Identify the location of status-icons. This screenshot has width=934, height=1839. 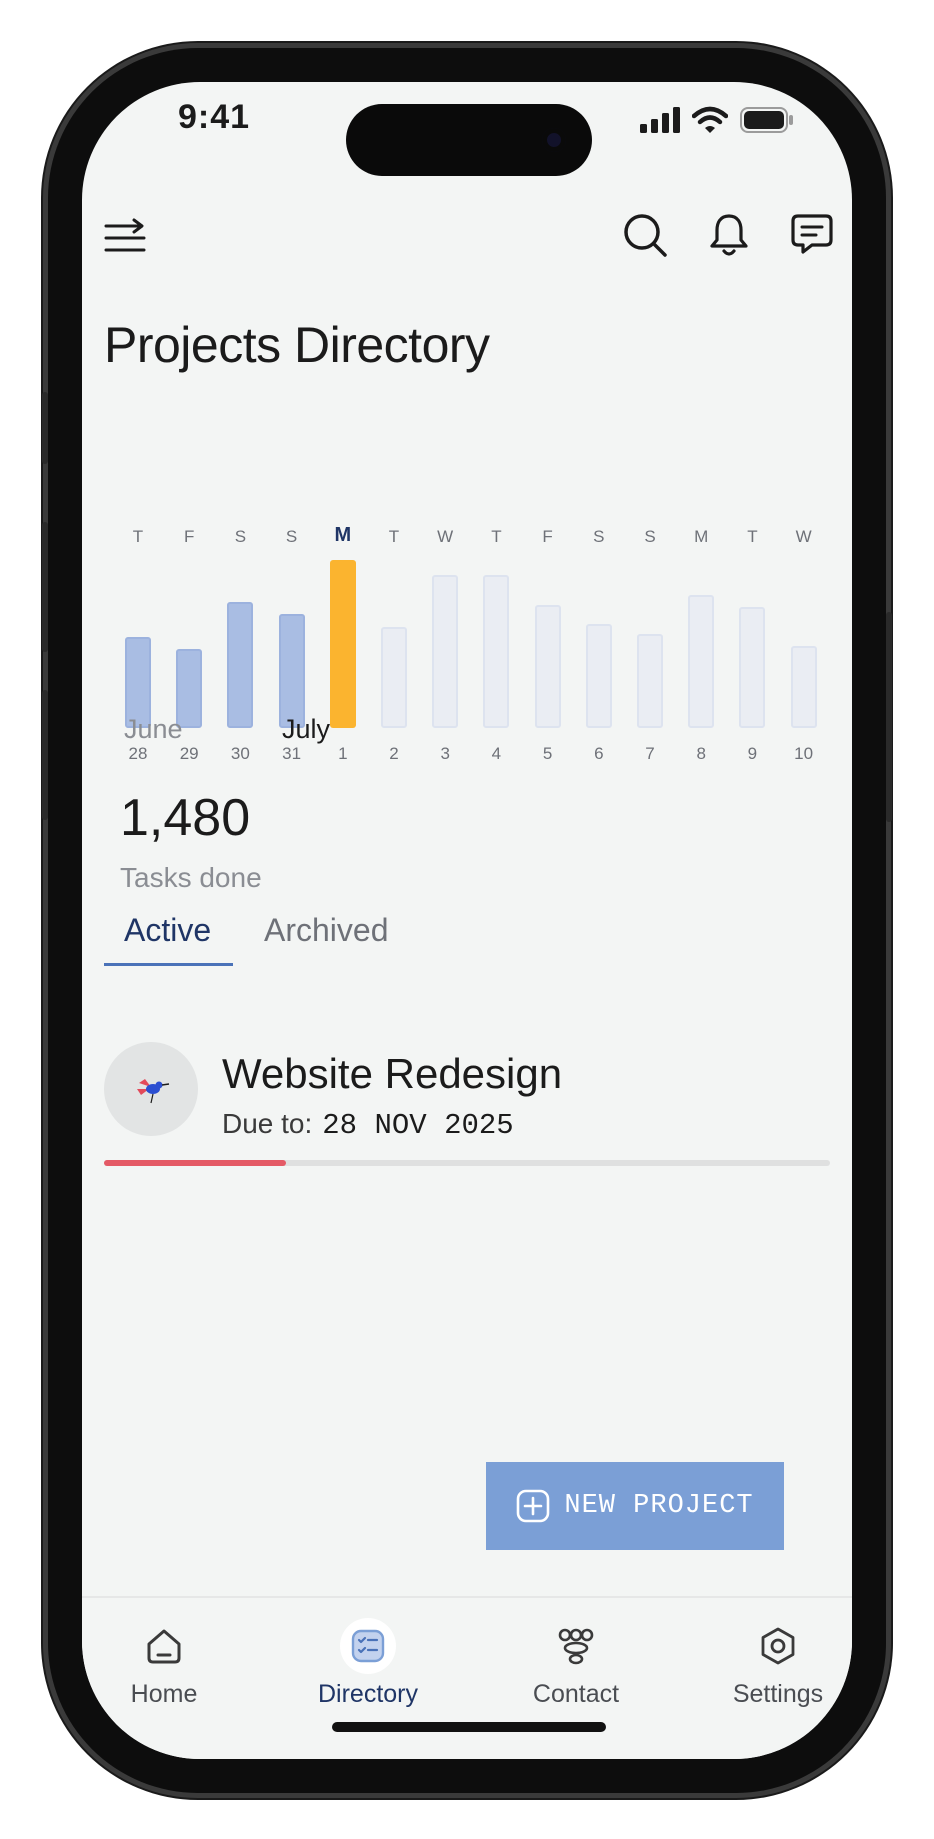
(717, 120).